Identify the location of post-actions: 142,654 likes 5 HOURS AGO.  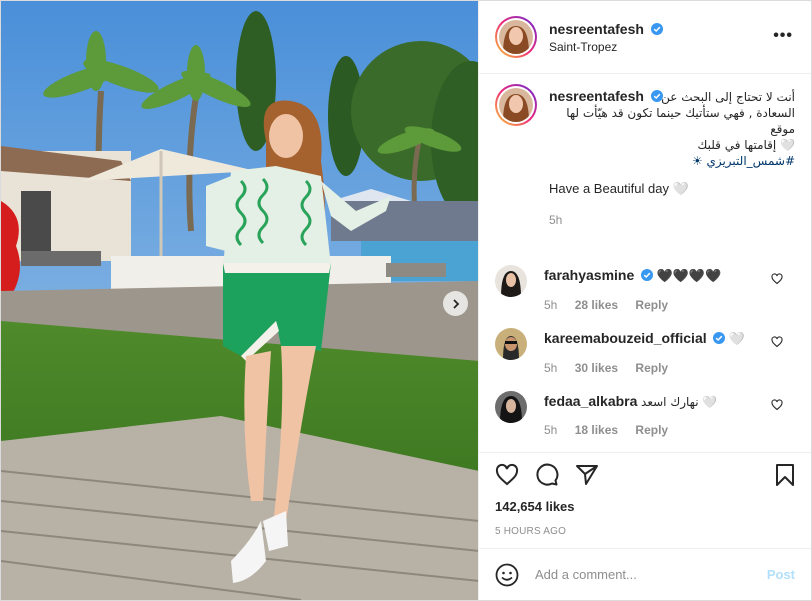
(645, 500).